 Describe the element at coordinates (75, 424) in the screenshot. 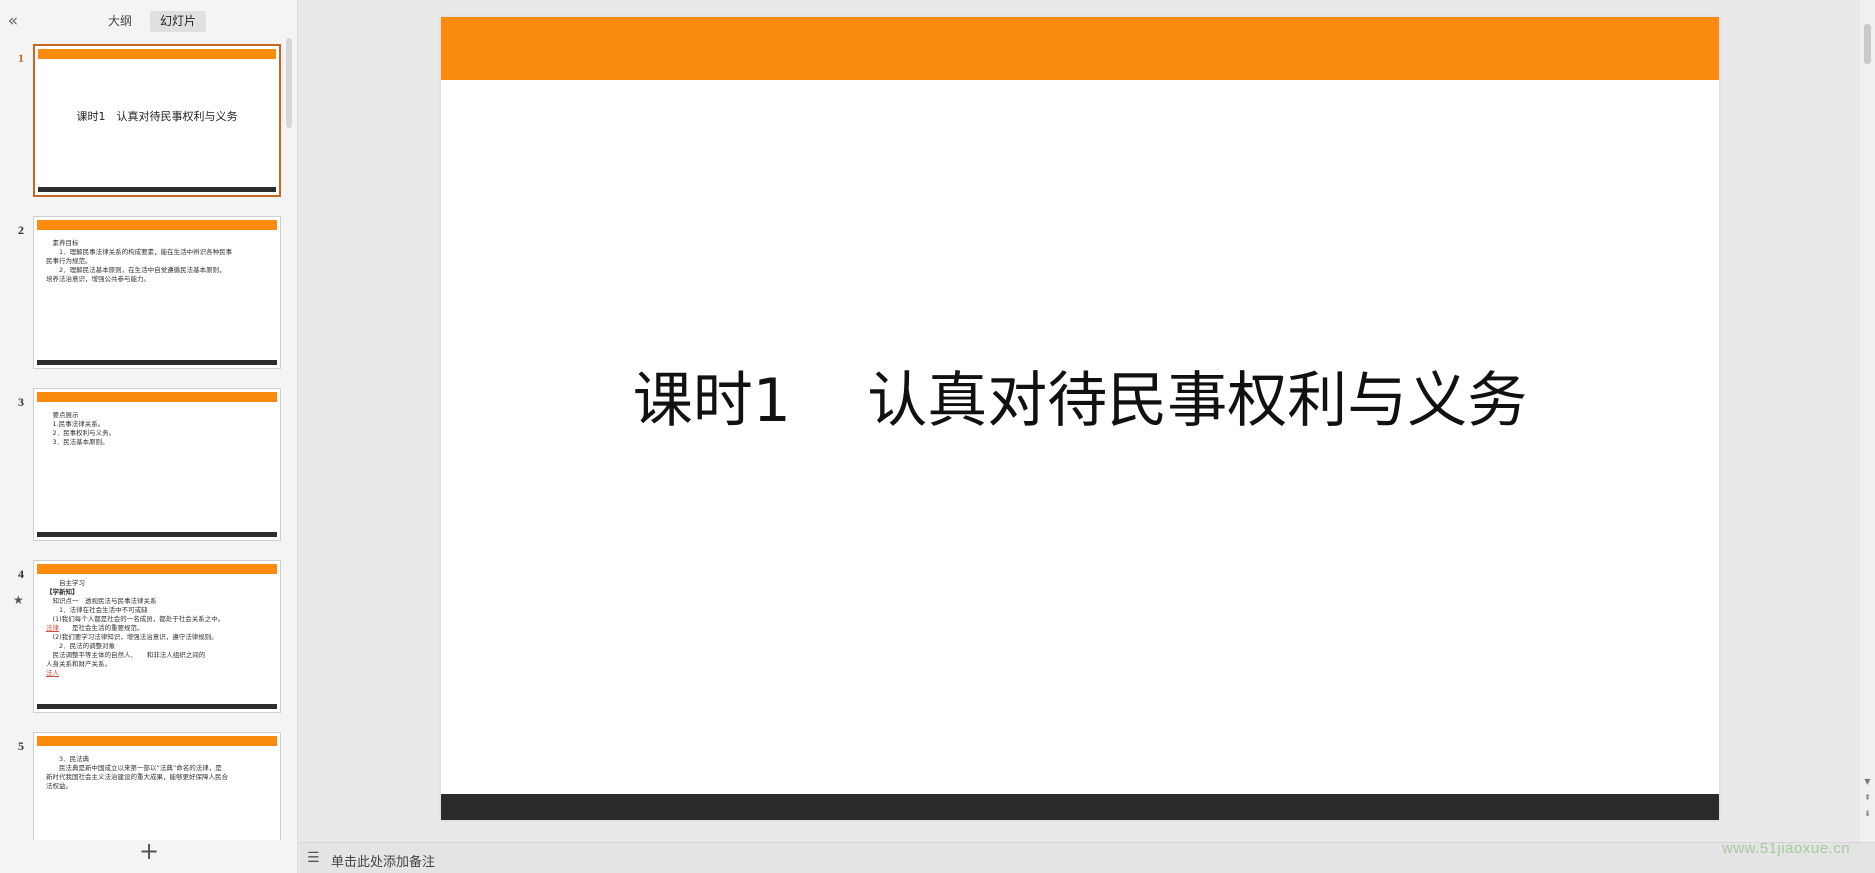

I see `thumb-line: 1.民事法律关系。` at that location.